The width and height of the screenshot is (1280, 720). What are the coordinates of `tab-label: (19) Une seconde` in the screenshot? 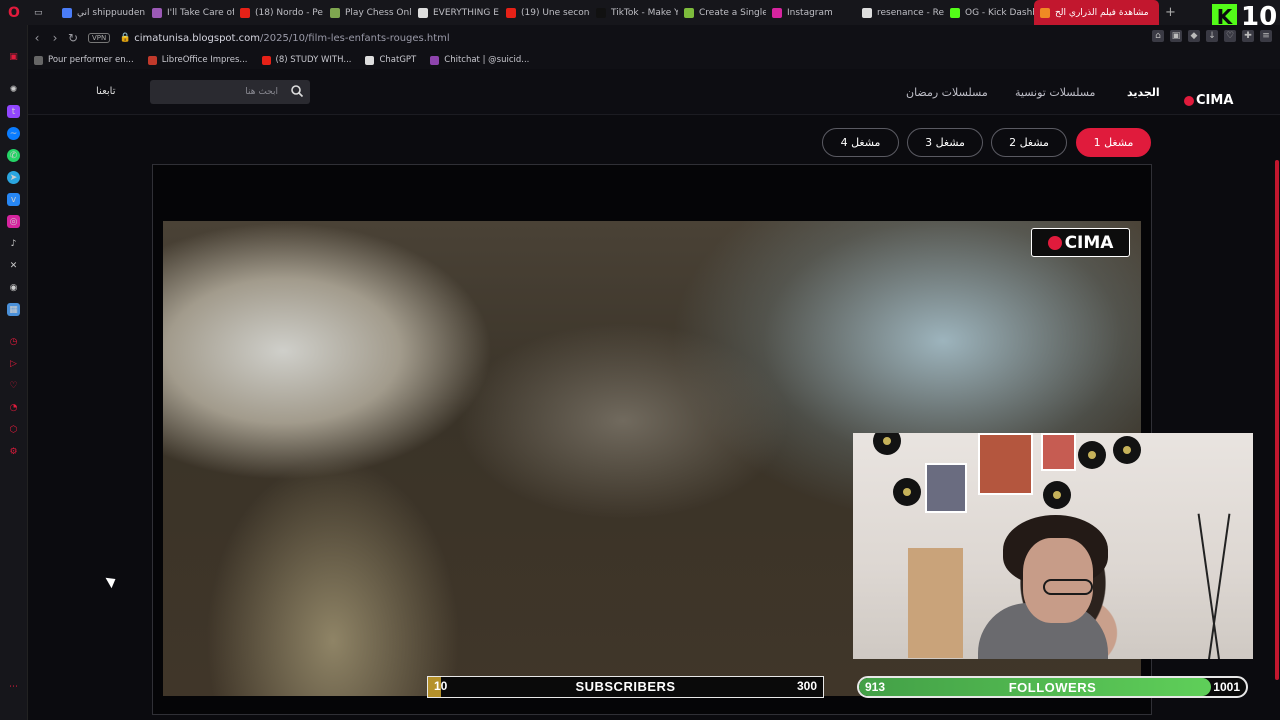 It's located at (555, 12).